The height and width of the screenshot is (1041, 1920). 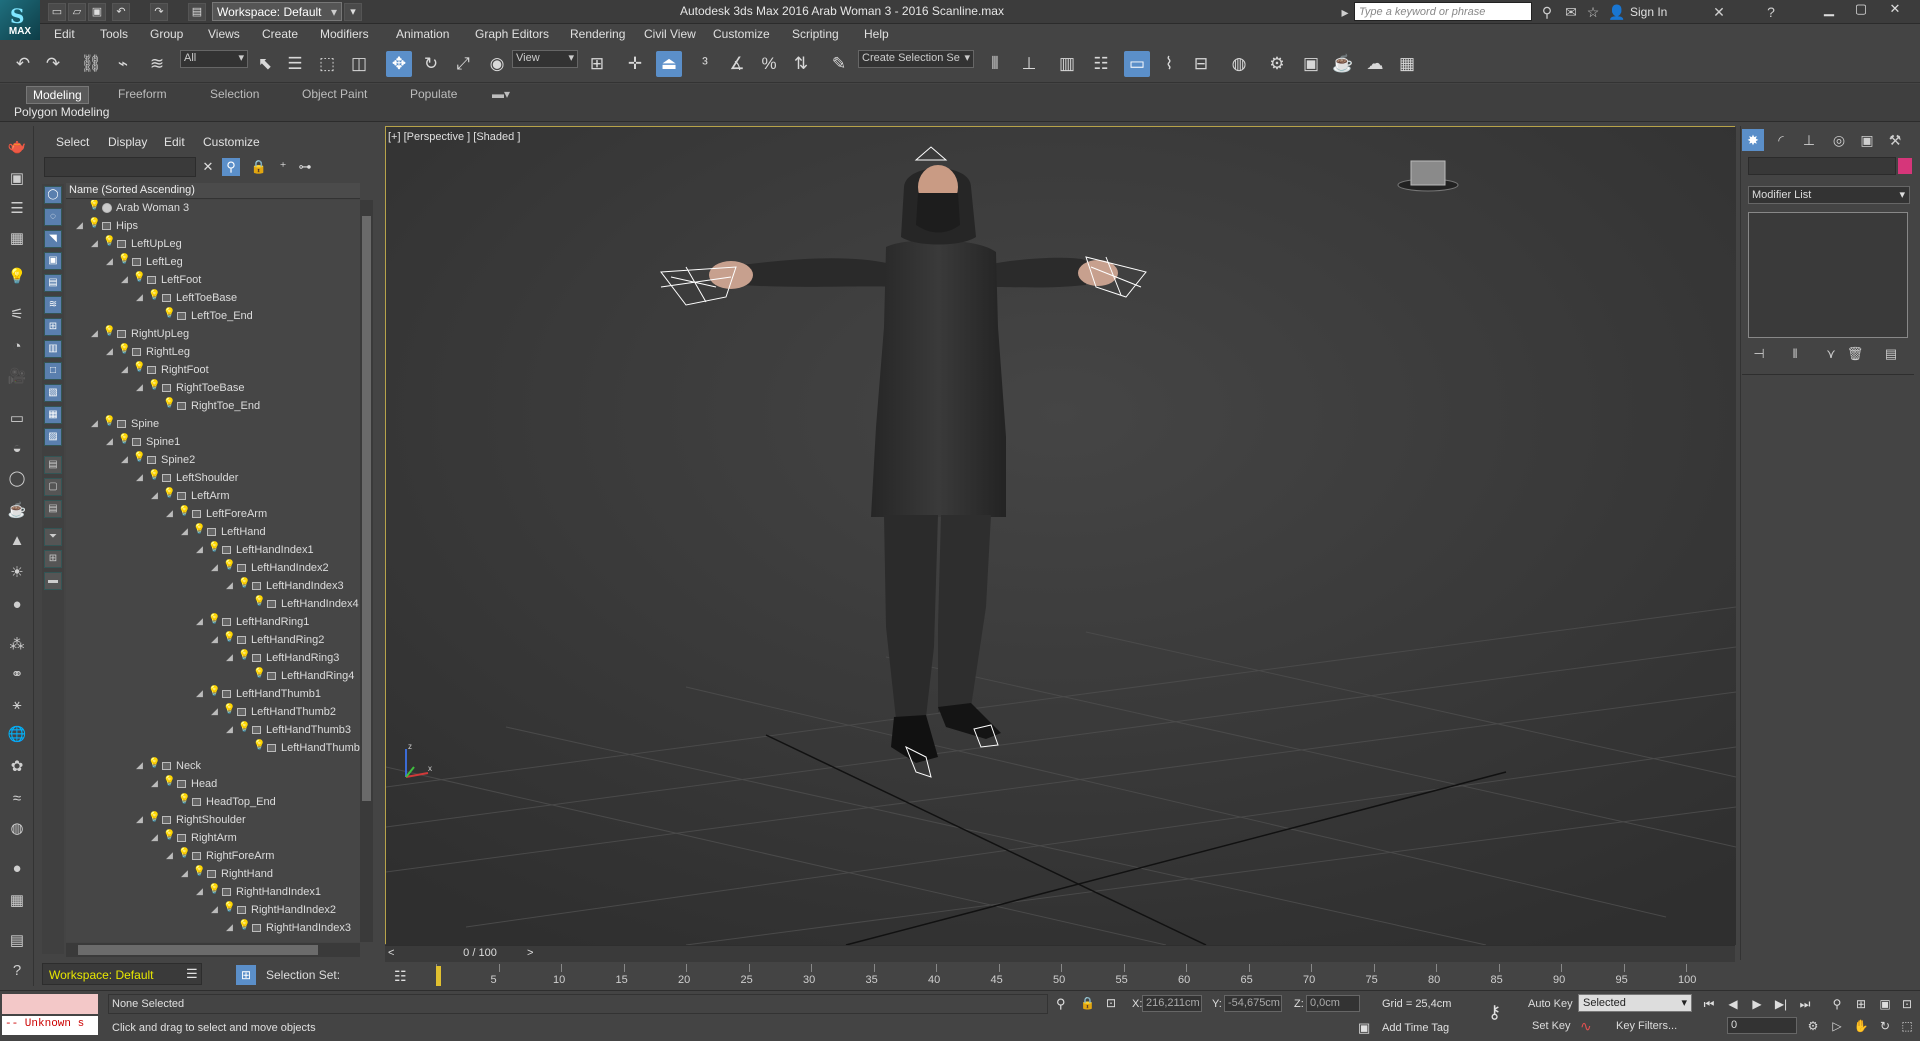 I want to click on bind-spacewarp-icon: ≋, so click(x=157, y=64).